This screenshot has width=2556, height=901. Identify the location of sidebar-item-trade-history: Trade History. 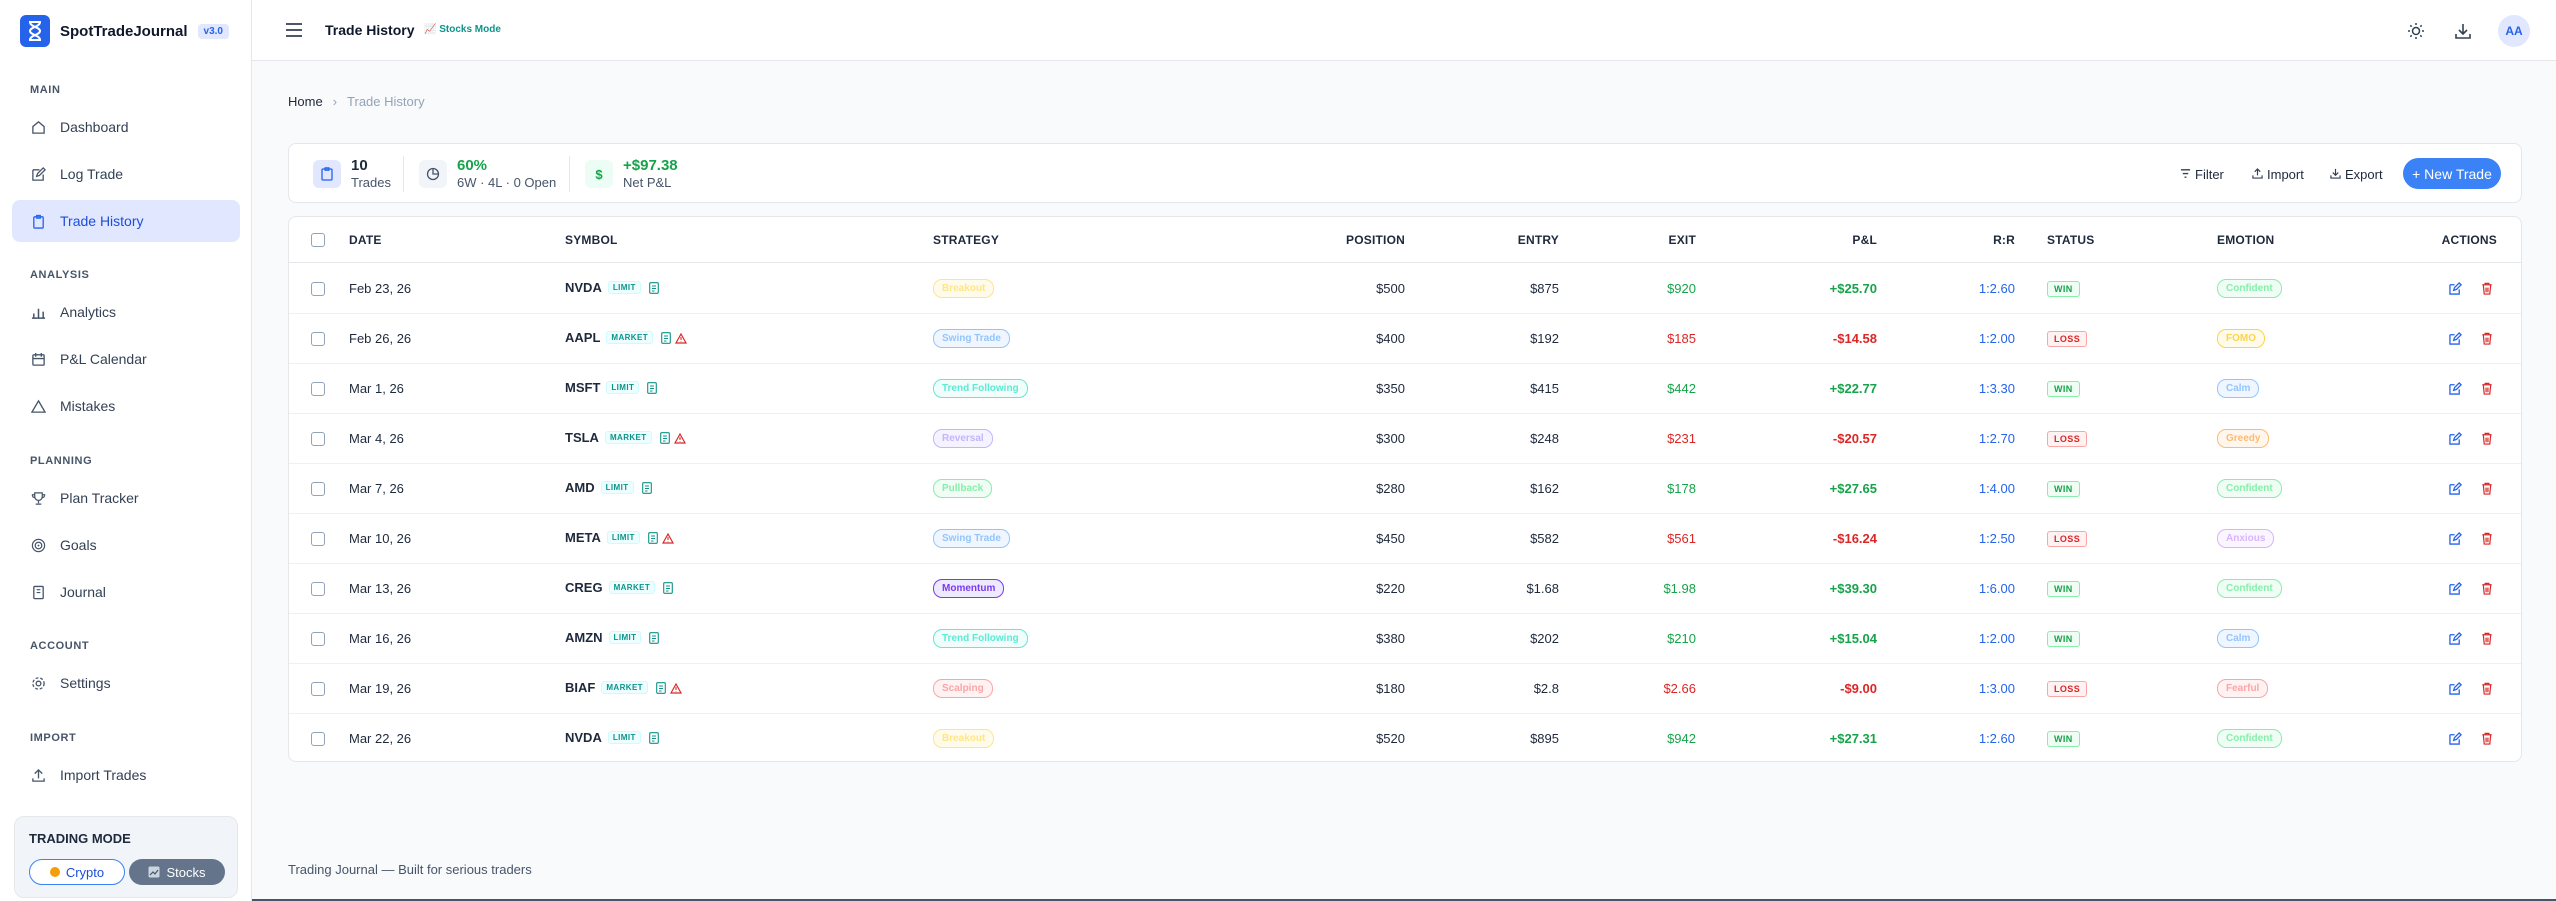
(126, 221).